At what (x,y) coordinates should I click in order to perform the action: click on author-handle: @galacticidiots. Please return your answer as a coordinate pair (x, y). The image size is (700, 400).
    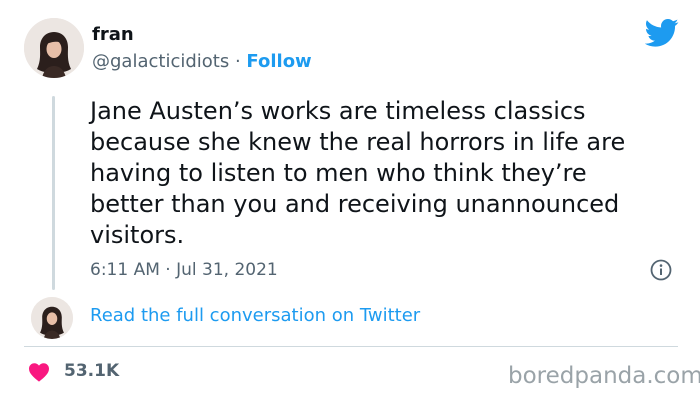
    Looking at the image, I should click on (160, 61).